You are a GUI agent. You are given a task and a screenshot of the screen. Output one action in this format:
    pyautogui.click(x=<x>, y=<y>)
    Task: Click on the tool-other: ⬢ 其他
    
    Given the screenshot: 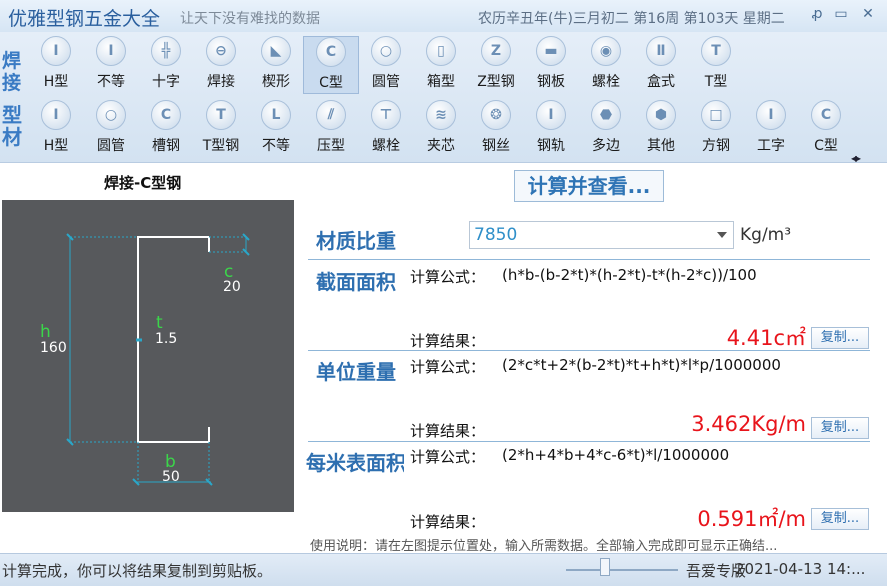 What is the action you would take?
    pyautogui.click(x=661, y=127)
    